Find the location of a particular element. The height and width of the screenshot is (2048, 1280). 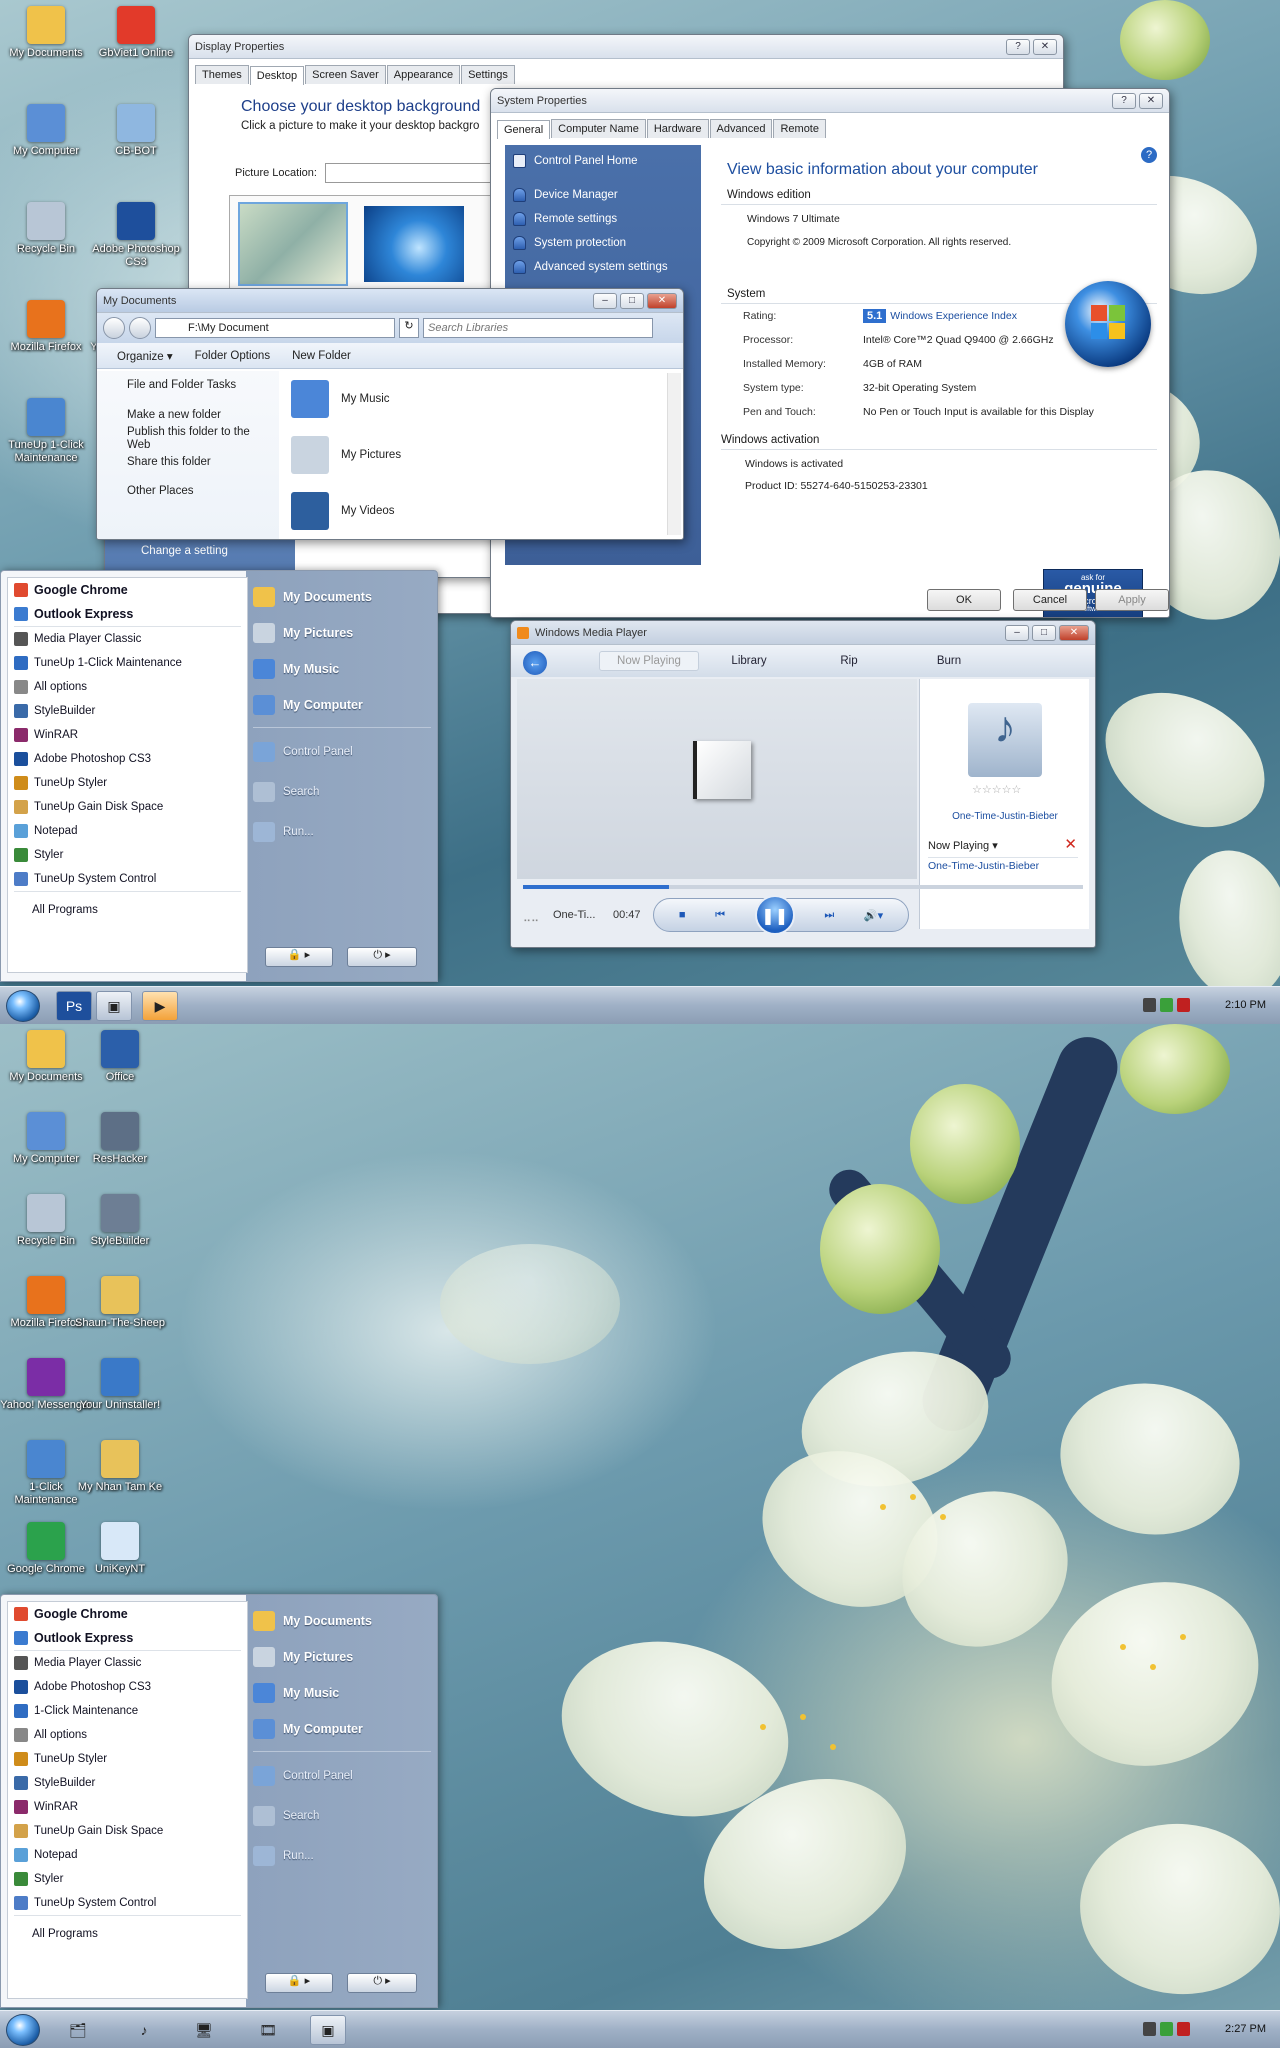

music-task-icon: ♪ is located at coordinates (144, 2030).